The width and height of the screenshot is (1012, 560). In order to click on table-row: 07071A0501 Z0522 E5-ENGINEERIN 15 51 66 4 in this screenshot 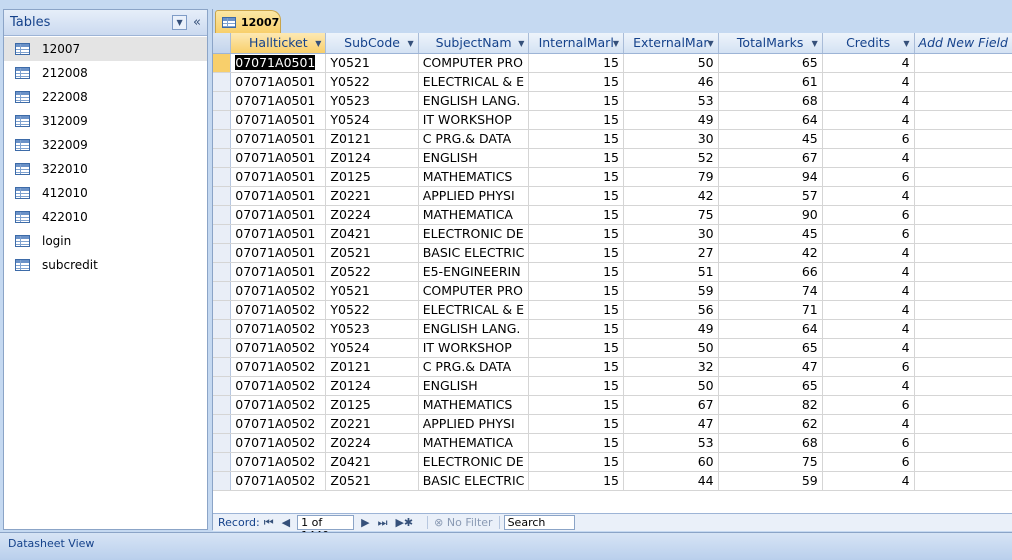, I will do `click(612, 272)`.